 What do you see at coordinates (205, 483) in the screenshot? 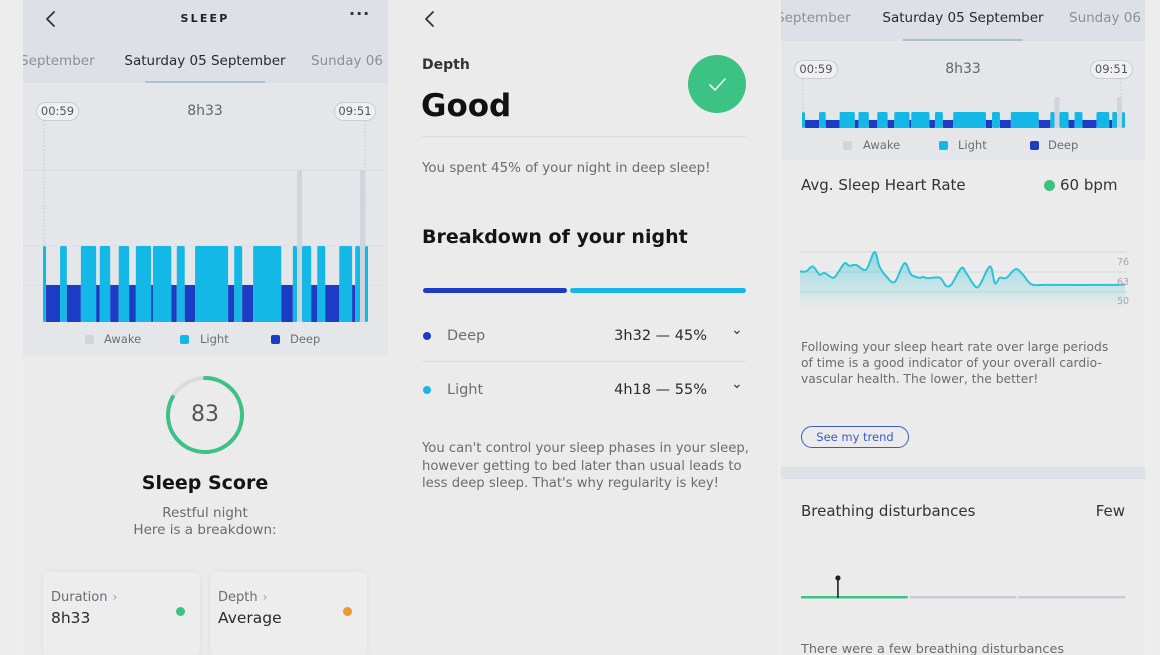
I see `sleep-score-title: Sleep Score` at bounding box center [205, 483].